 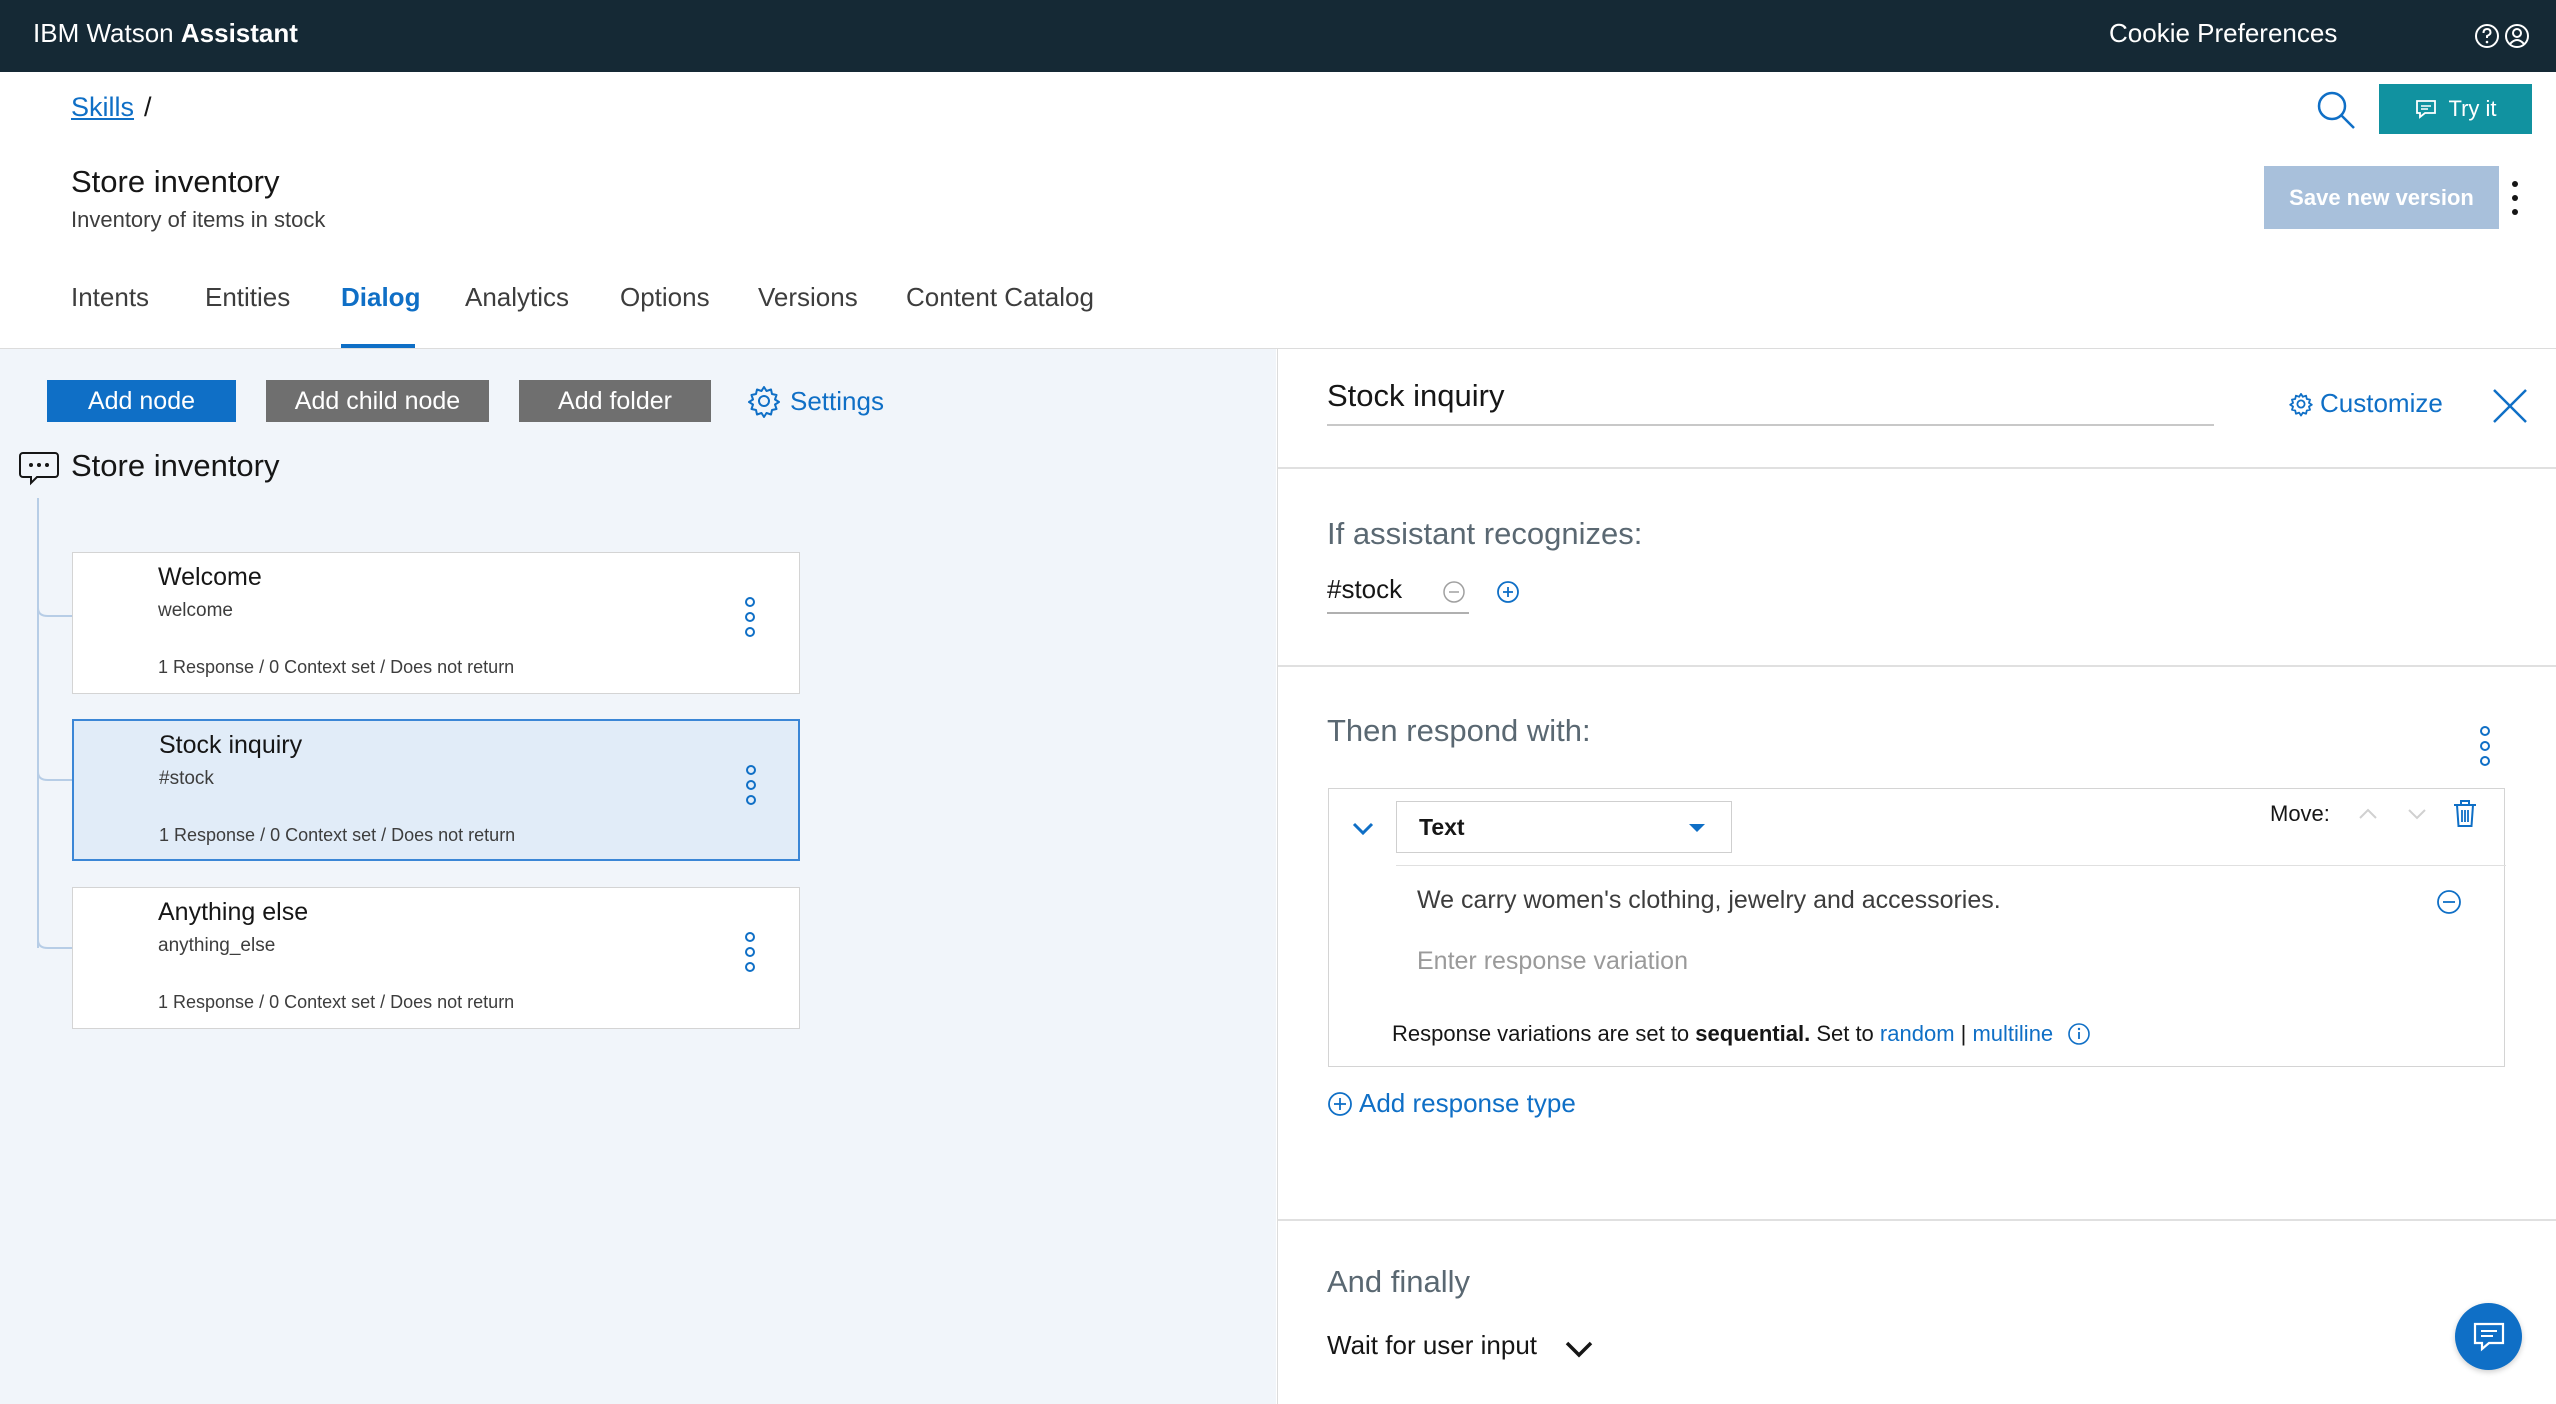 I want to click on user-avatar-icon, so click(x=2517, y=36).